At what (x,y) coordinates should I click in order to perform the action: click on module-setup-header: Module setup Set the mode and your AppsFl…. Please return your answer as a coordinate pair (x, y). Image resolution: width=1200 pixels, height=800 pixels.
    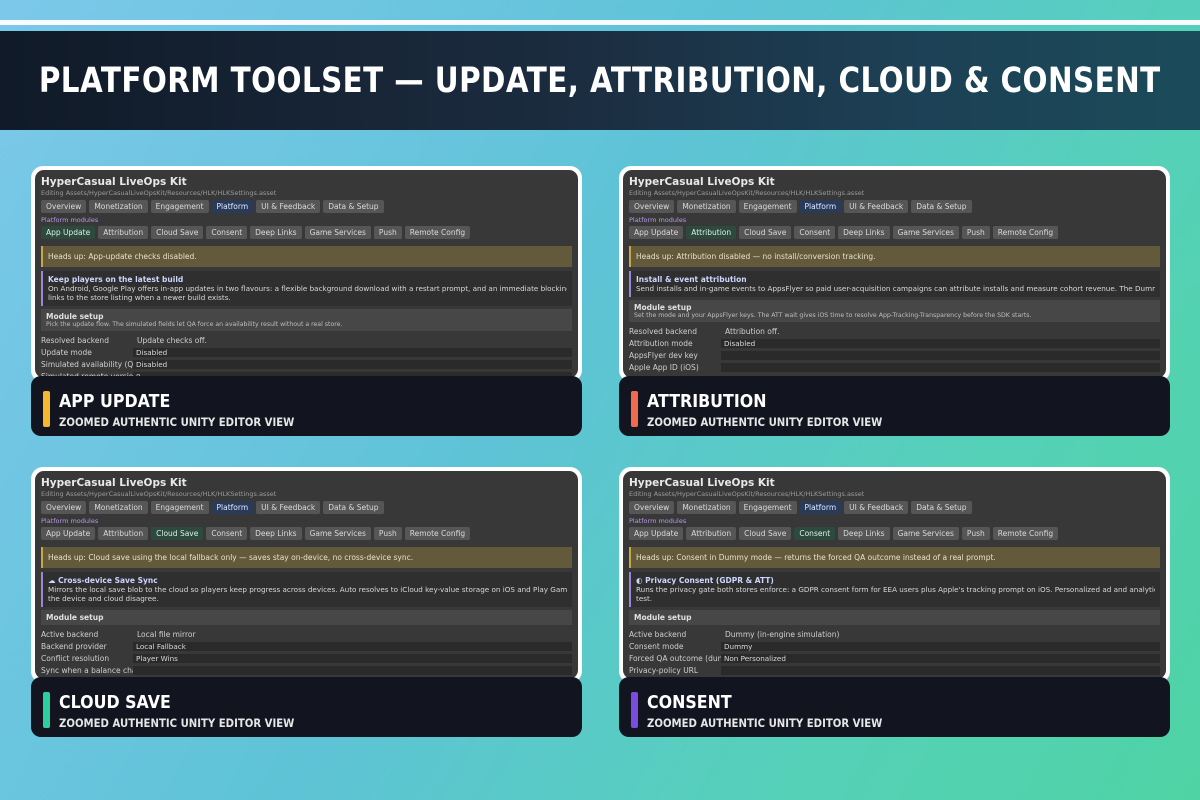
    Looking at the image, I should click on (894, 311).